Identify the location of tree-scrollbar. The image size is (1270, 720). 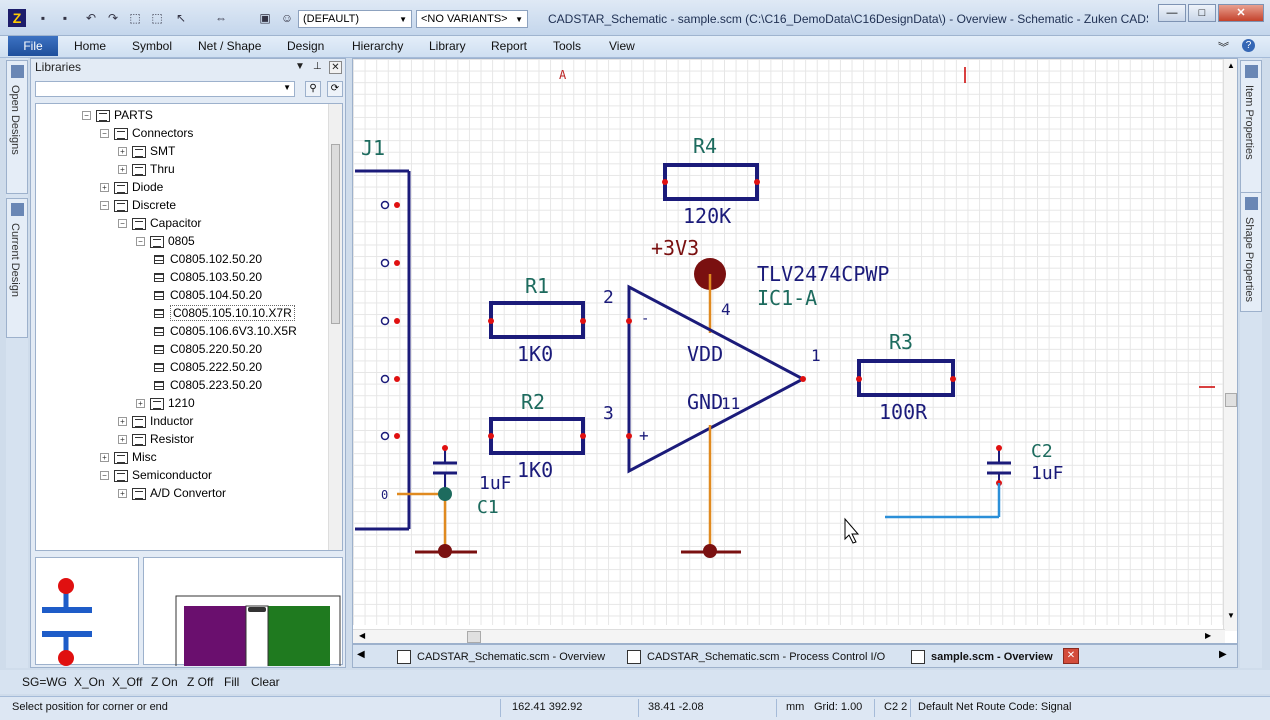
(335, 327).